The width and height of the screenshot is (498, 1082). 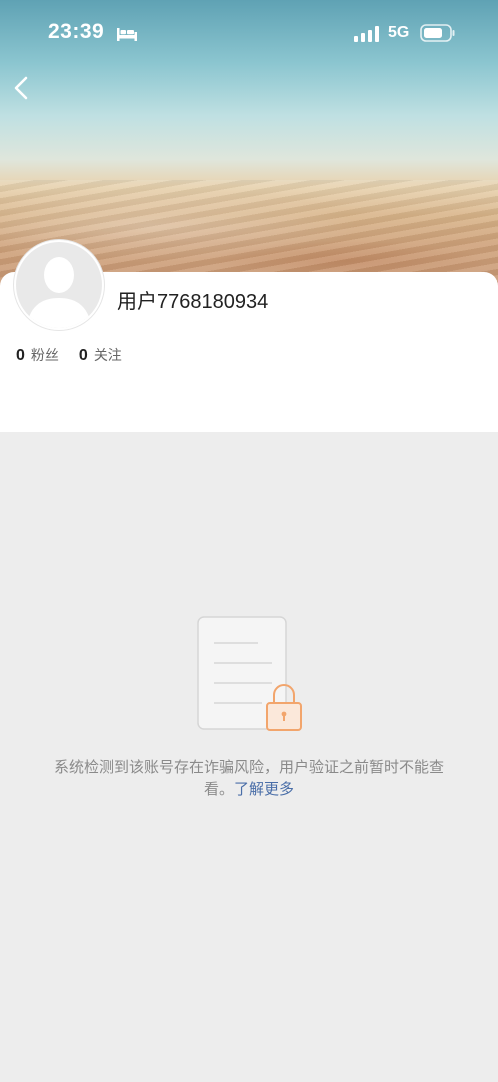 What do you see at coordinates (76, 31) in the screenshot?
I see `status-time: 23:39` at bounding box center [76, 31].